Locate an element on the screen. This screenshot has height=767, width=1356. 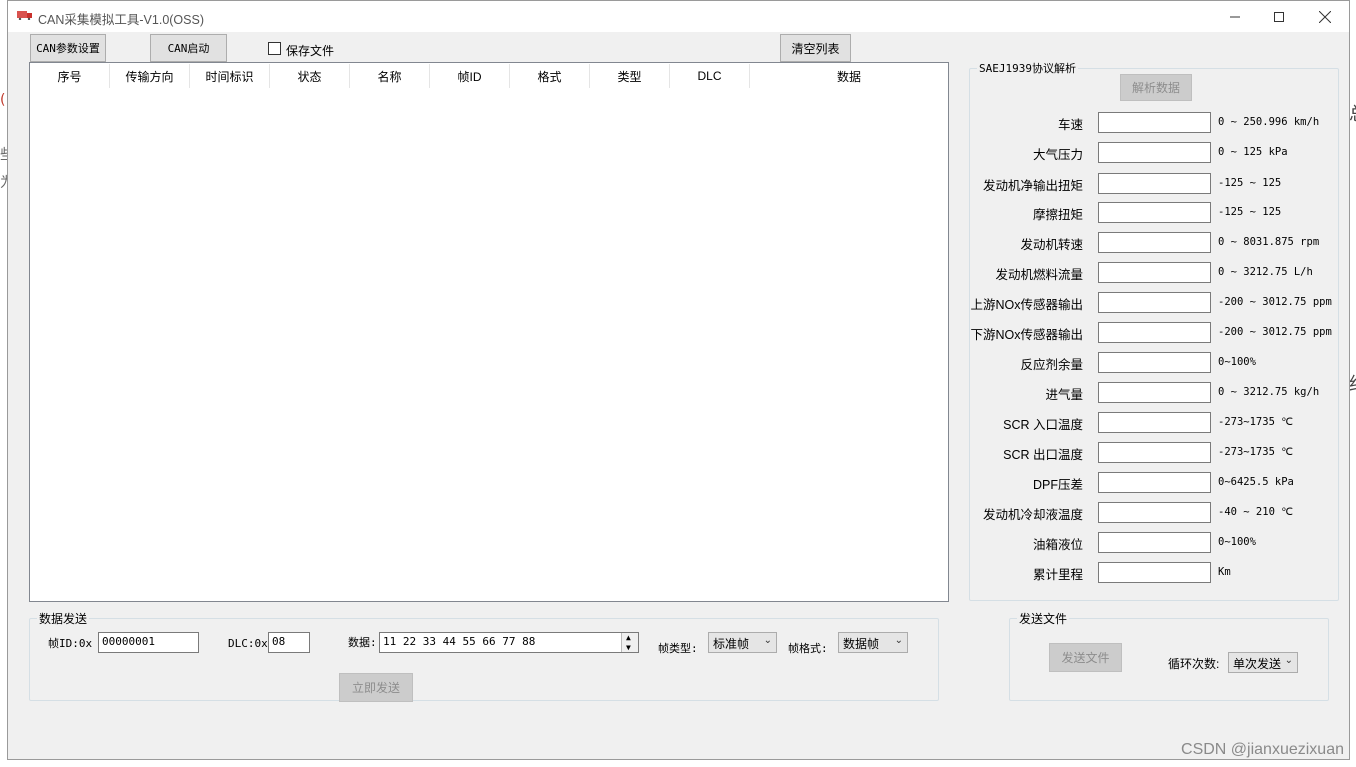
data-label: 数据: is located at coordinates (362, 642).